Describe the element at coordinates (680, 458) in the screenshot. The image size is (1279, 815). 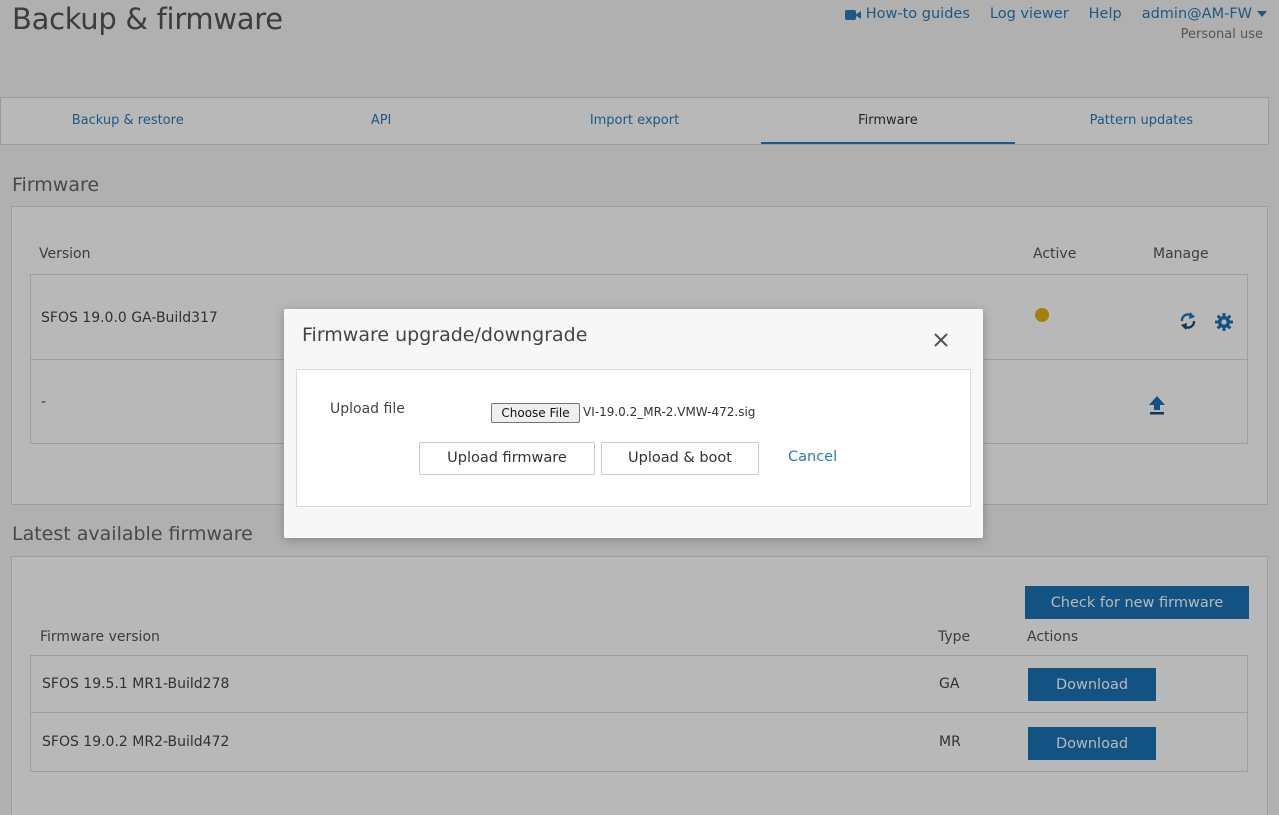
I see `upload-boot-button: Upload & boot` at that location.